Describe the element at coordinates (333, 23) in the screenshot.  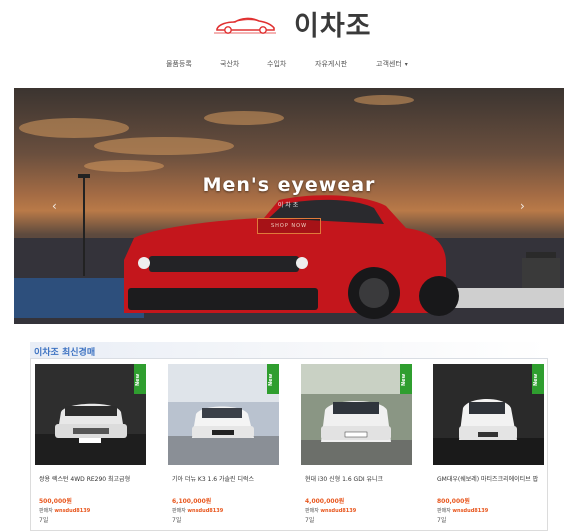
I see `site-logo-text: 이차조` at that location.